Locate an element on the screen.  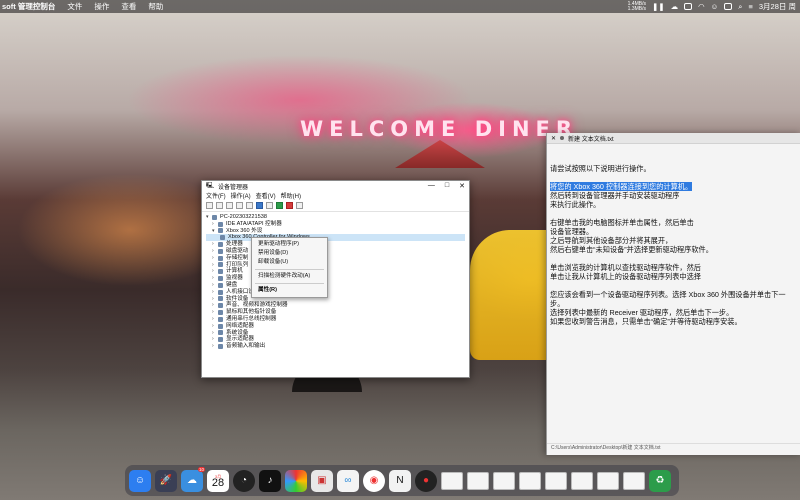
launchpad-icon: 🚀 is located at coordinates (166, 480).